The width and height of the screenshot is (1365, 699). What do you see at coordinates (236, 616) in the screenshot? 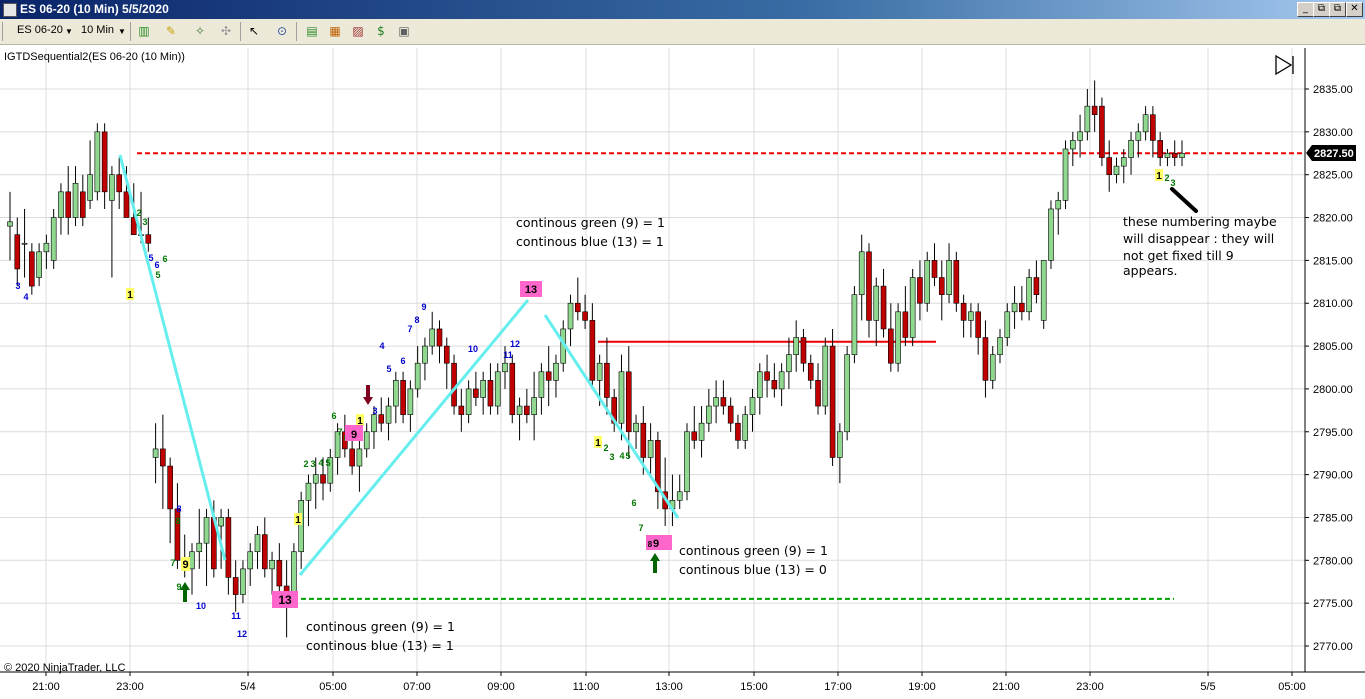
I see `sequence-number: 11` at bounding box center [236, 616].